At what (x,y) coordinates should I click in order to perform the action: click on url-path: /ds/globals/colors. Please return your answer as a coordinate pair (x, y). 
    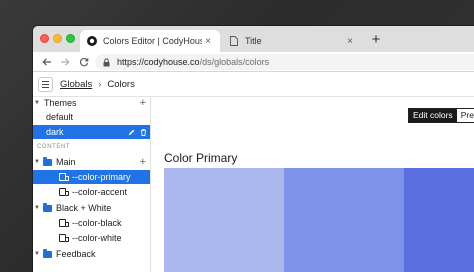
    Looking at the image, I should click on (234, 62).